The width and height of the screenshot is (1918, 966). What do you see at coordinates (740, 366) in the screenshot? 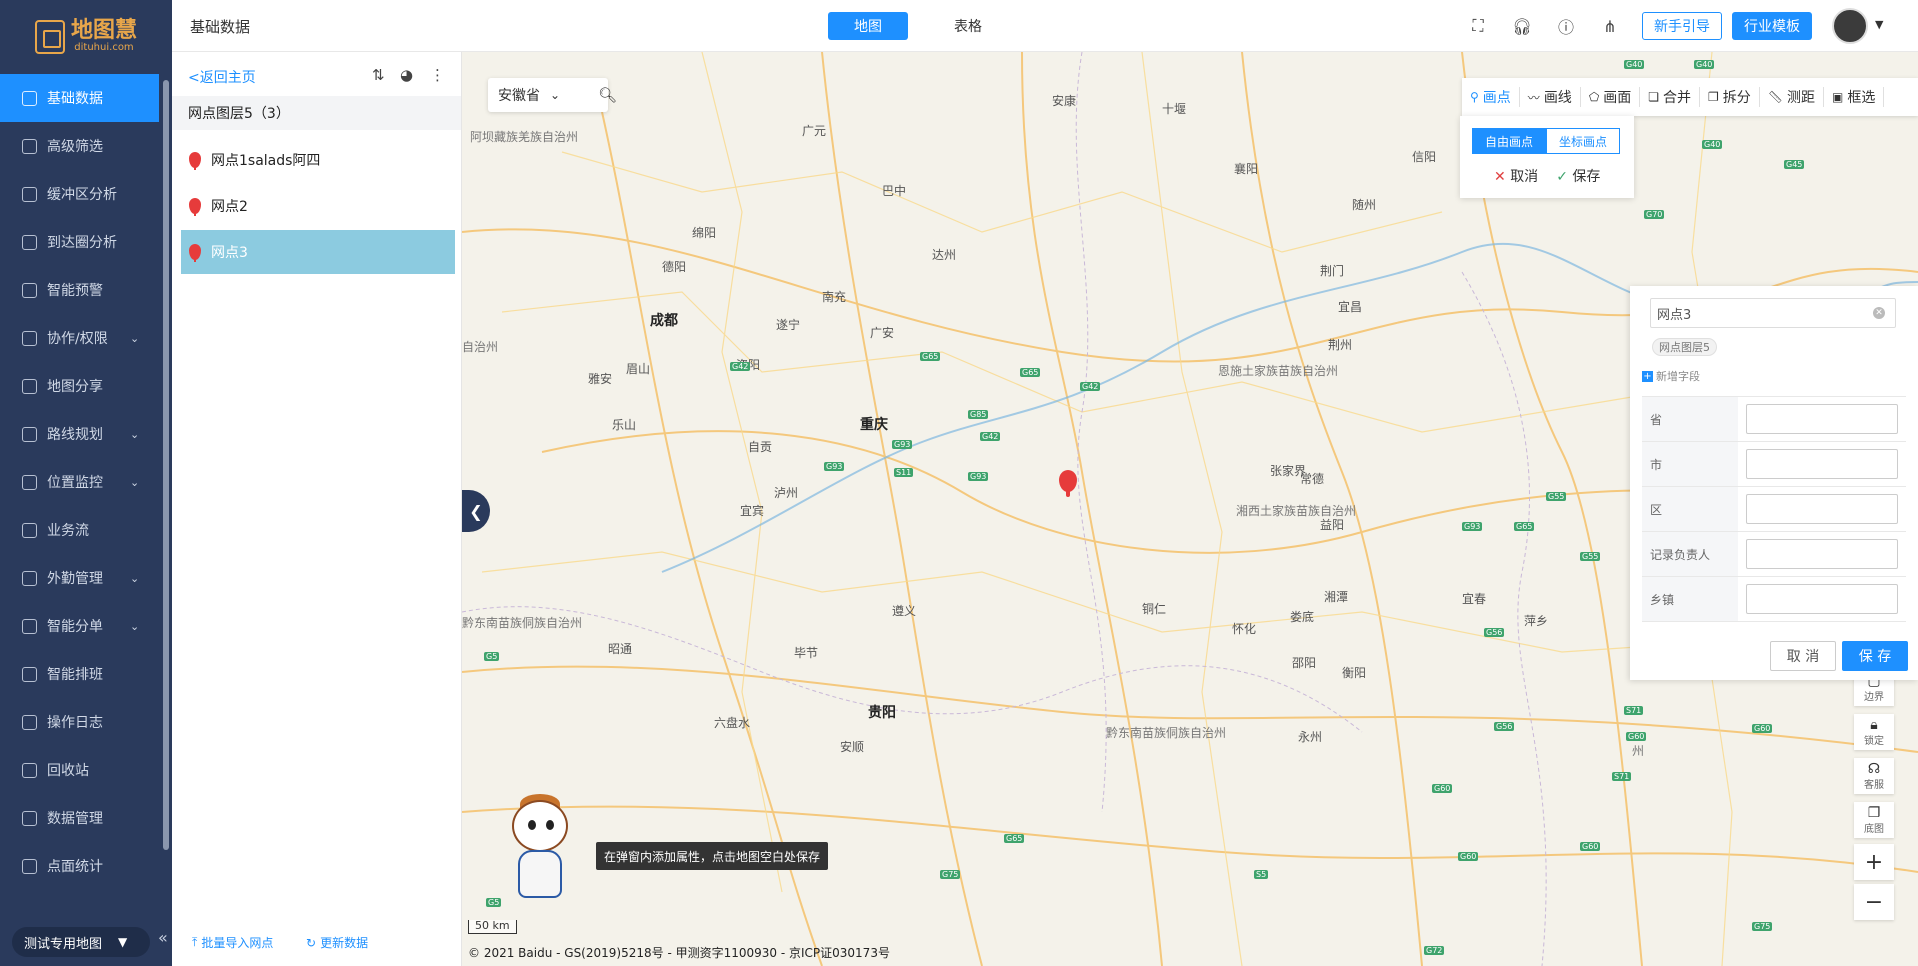
I see `highway-badge: G42` at bounding box center [740, 366].